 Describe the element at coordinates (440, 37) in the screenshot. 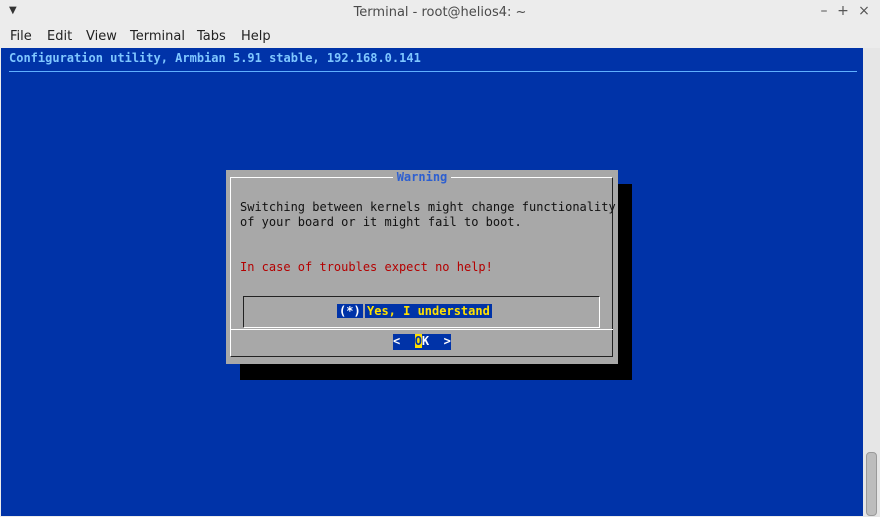

I see `menubar: File Edit View Terminal Tabs Help` at that location.